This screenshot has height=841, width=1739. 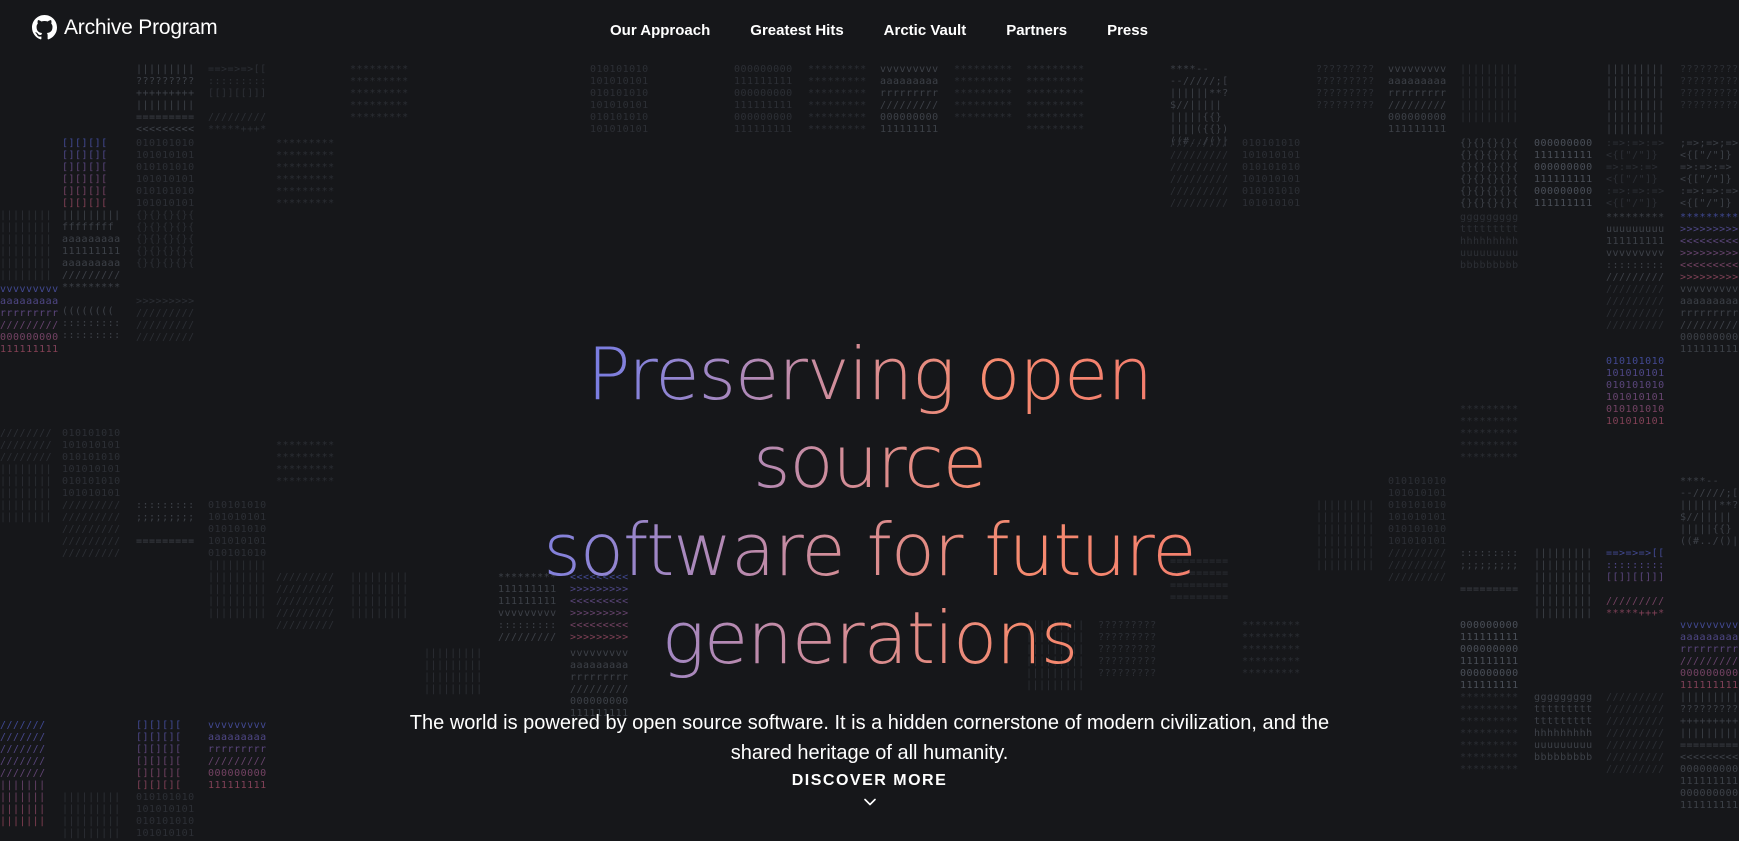 I want to click on nav-link-greatest-hits: Greatest Hits, so click(x=796, y=30).